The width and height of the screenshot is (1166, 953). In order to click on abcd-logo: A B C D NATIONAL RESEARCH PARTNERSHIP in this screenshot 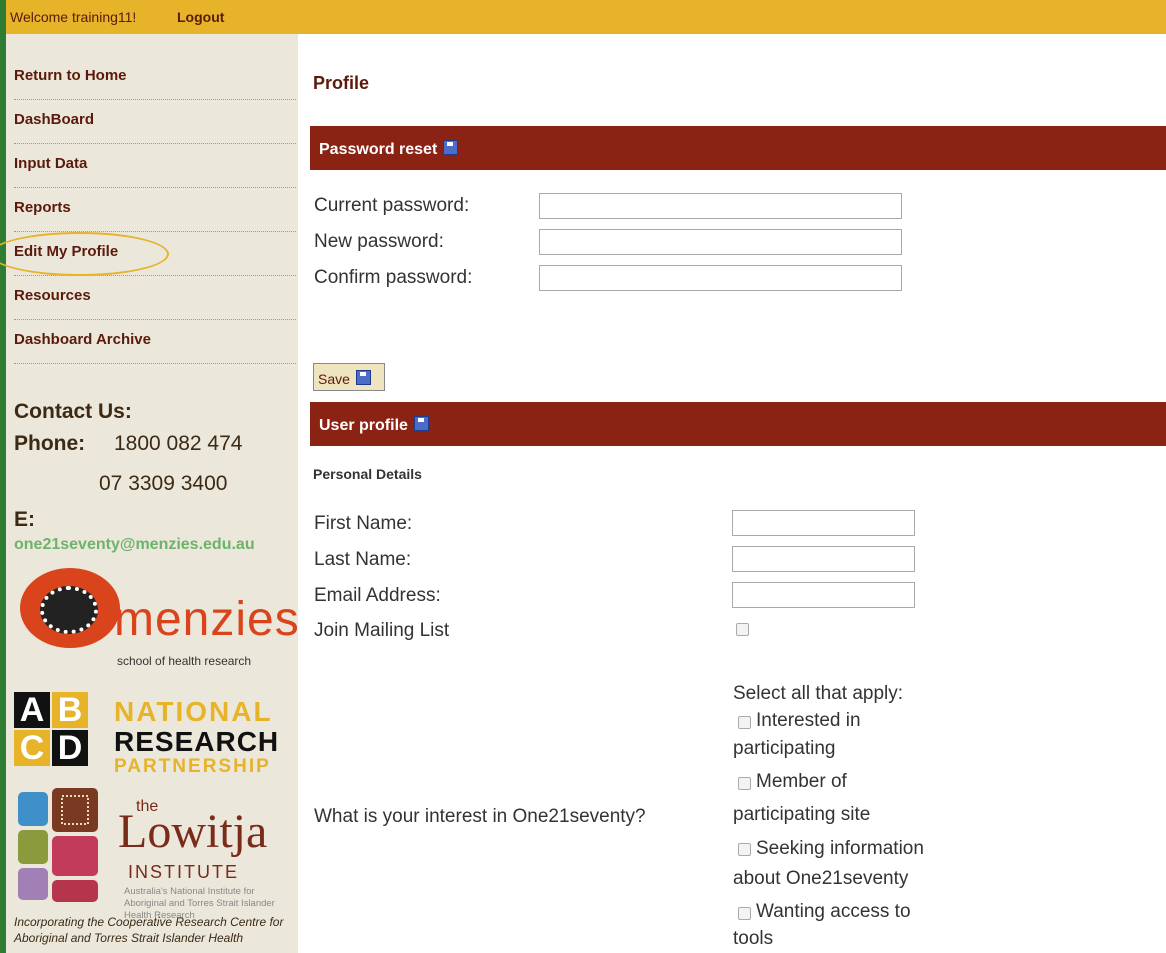, I will do `click(159, 742)`.